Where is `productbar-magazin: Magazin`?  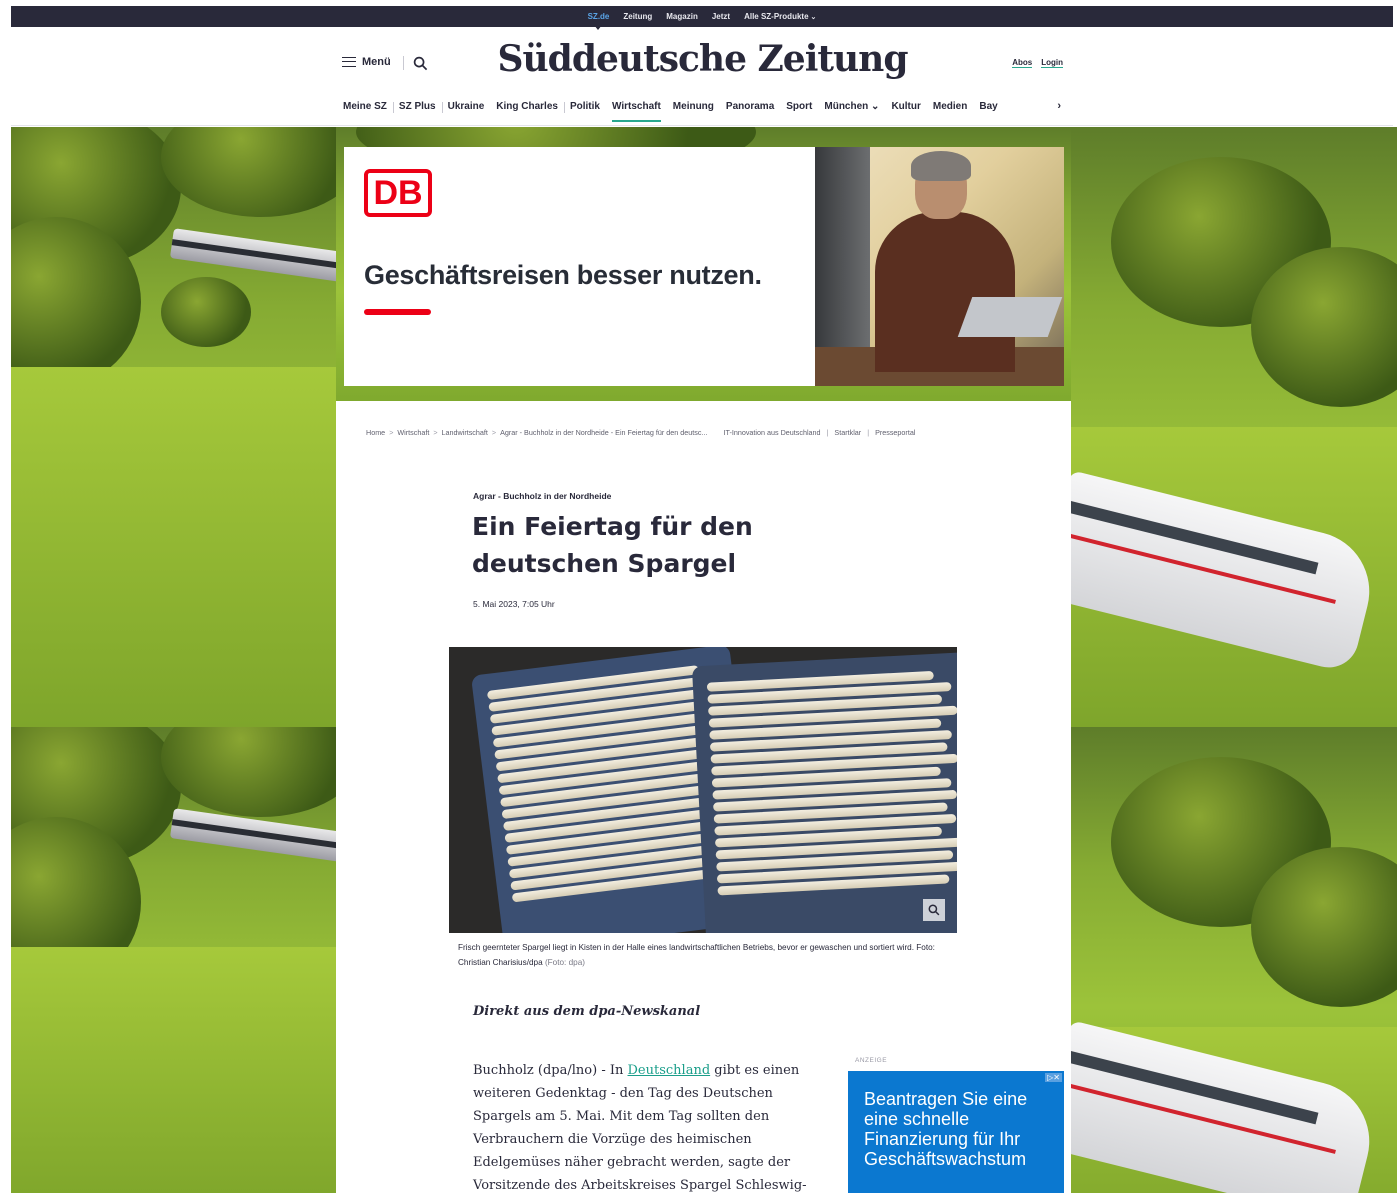
productbar-magazin: Magazin is located at coordinates (682, 16).